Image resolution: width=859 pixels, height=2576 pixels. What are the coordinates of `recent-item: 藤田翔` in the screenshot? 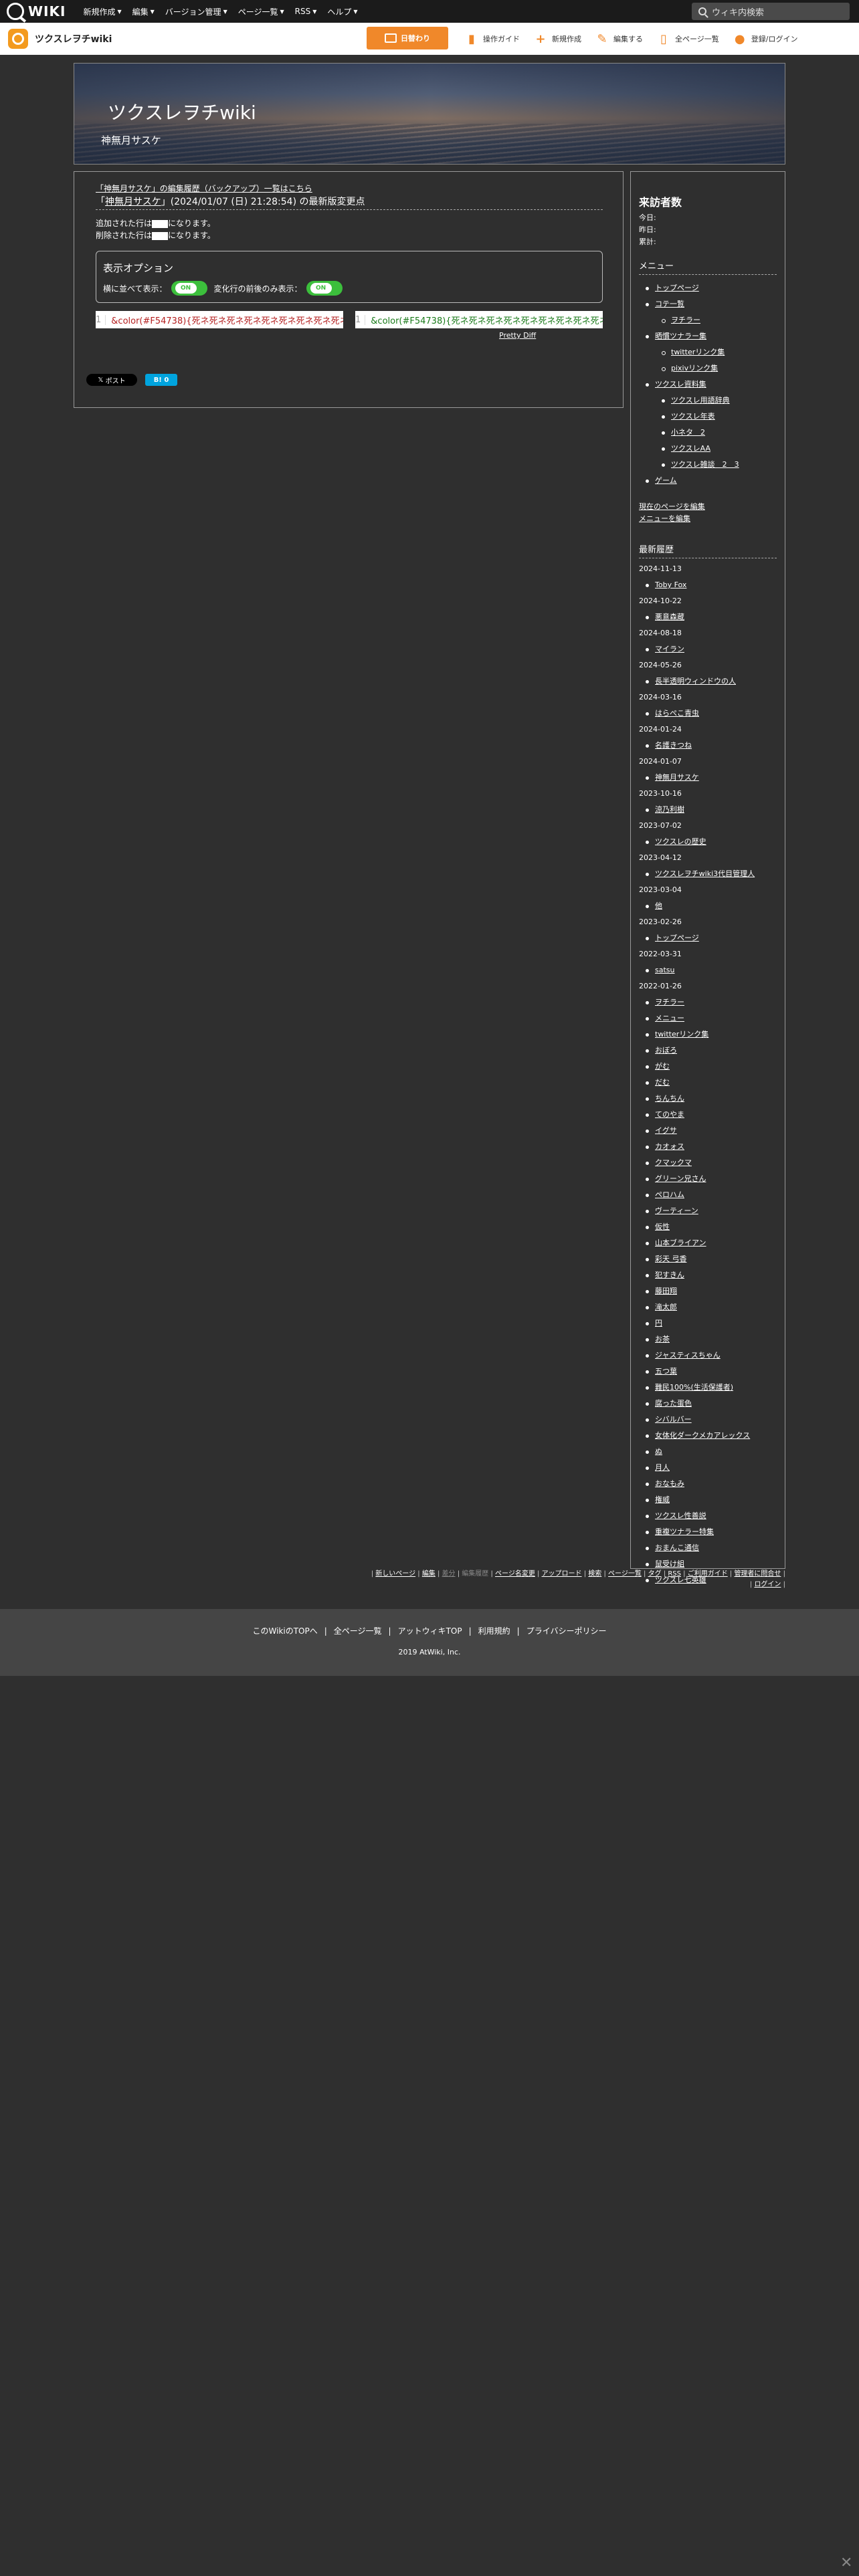 It's located at (708, 1291).